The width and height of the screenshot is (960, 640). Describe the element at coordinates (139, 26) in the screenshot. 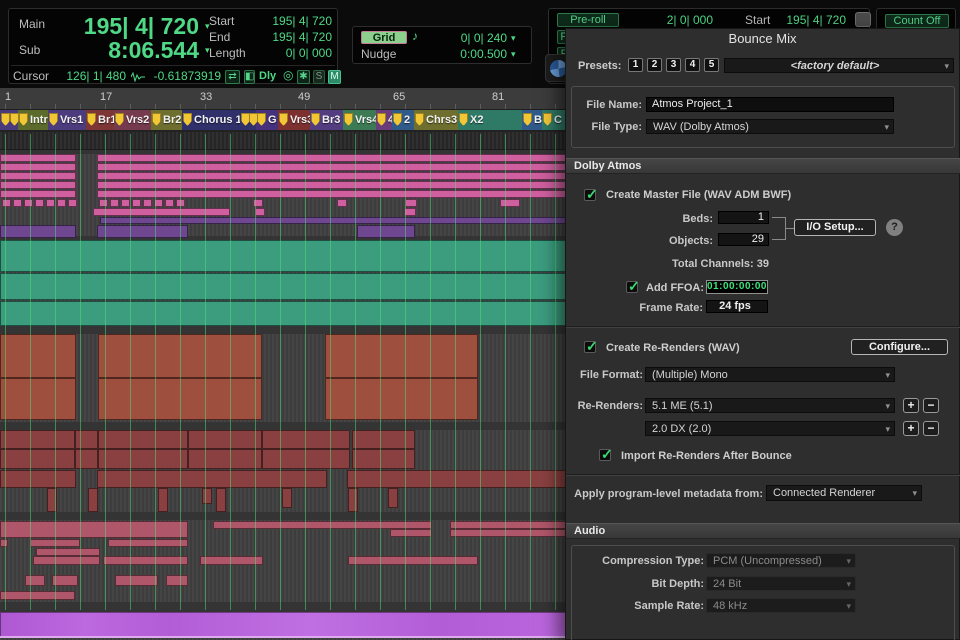

I see `main-counter: 195| 4| 720` at that location.